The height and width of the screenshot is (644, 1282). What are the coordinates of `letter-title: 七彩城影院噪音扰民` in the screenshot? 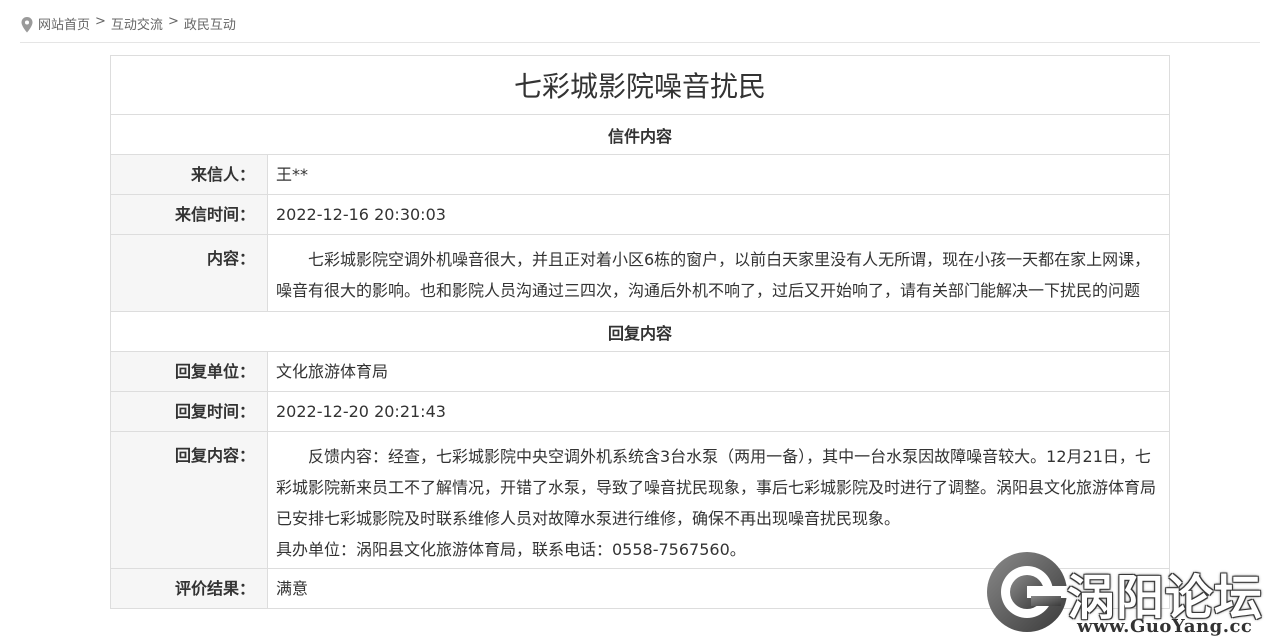 It's located at (640, 85).